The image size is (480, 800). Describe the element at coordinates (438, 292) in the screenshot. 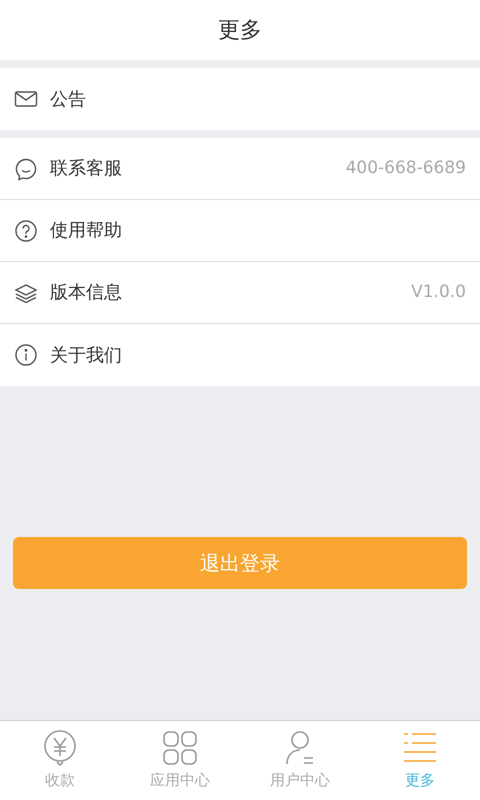

I see `menu-item-value: V1.0.0` at that location.